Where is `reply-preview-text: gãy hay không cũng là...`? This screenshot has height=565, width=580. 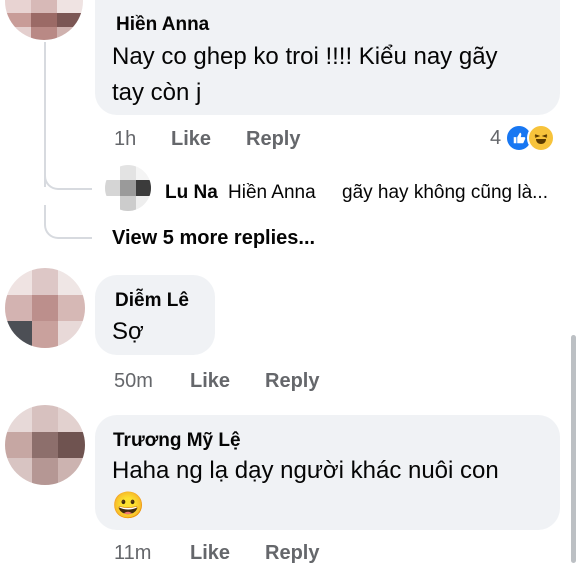
reply-preview-text: gãy hay không cũng là... is located at coordinates (445, 192).